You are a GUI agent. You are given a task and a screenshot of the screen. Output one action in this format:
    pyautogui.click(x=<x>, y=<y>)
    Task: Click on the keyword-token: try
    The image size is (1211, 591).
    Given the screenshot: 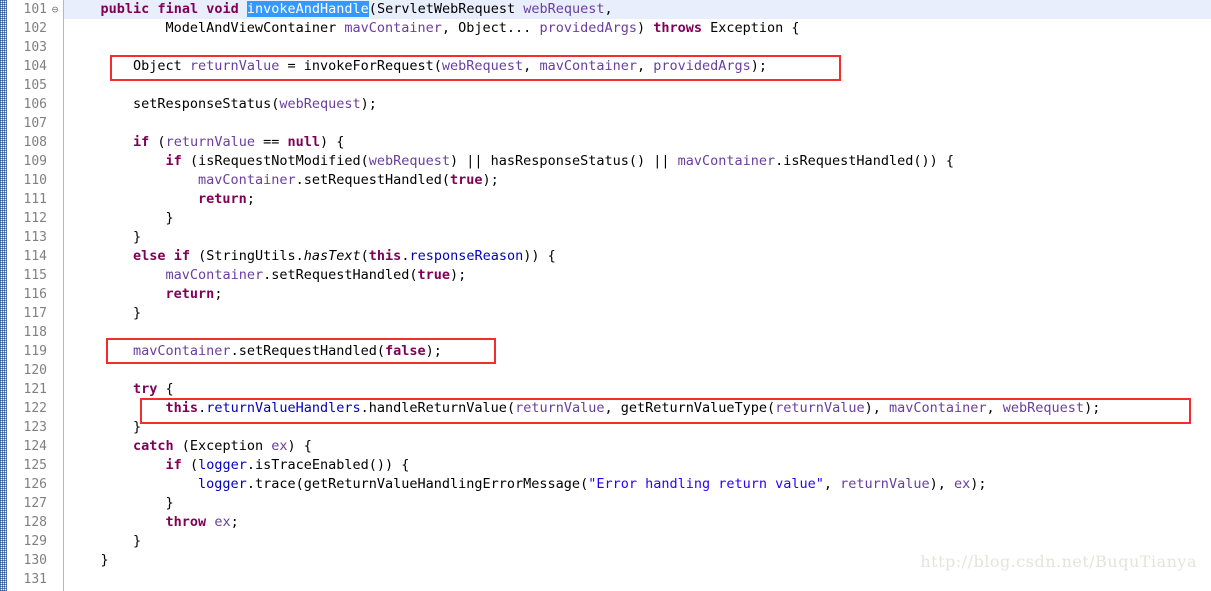 What is the action you would take?
    pyautogui.click(x=145, y=389)
    